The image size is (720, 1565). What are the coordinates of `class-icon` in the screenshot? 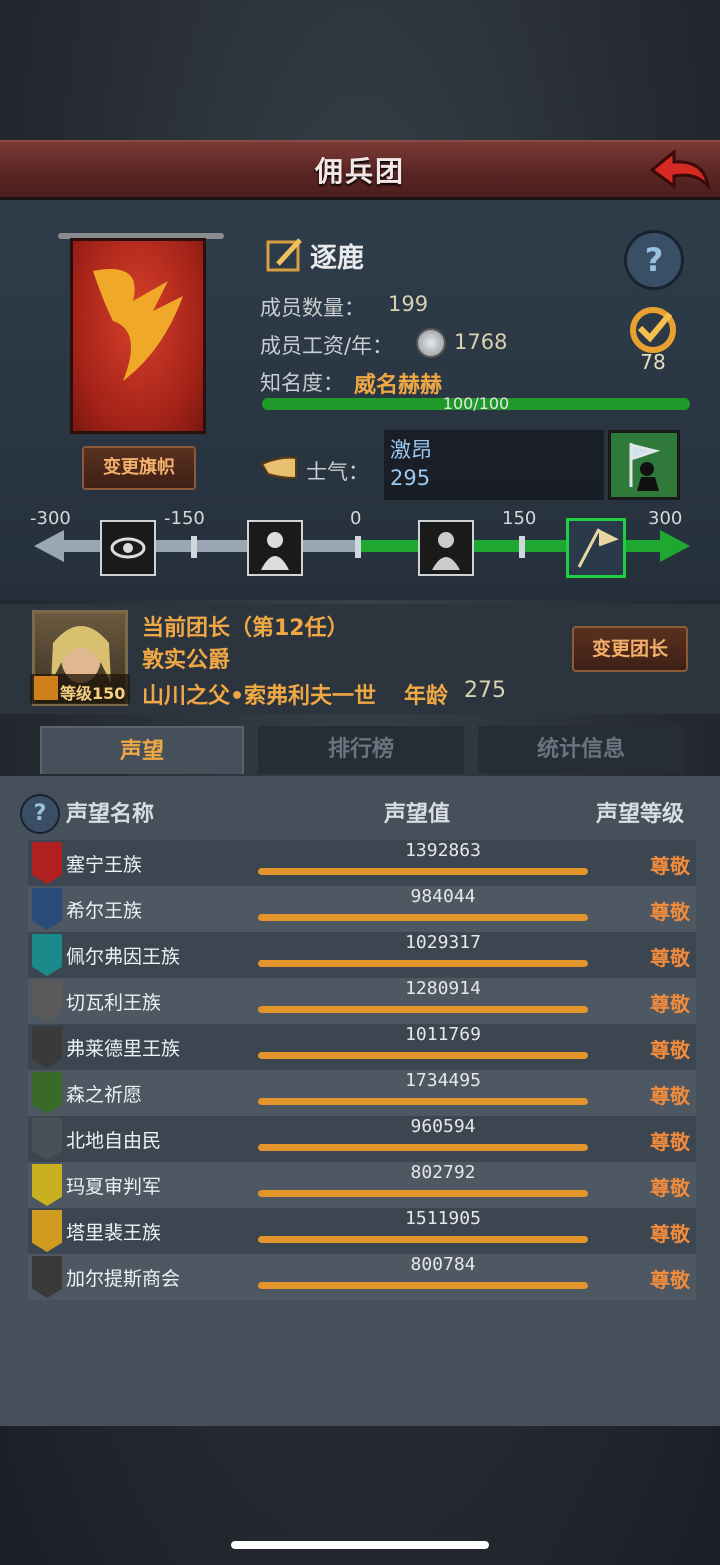 It's located at (46, 688).